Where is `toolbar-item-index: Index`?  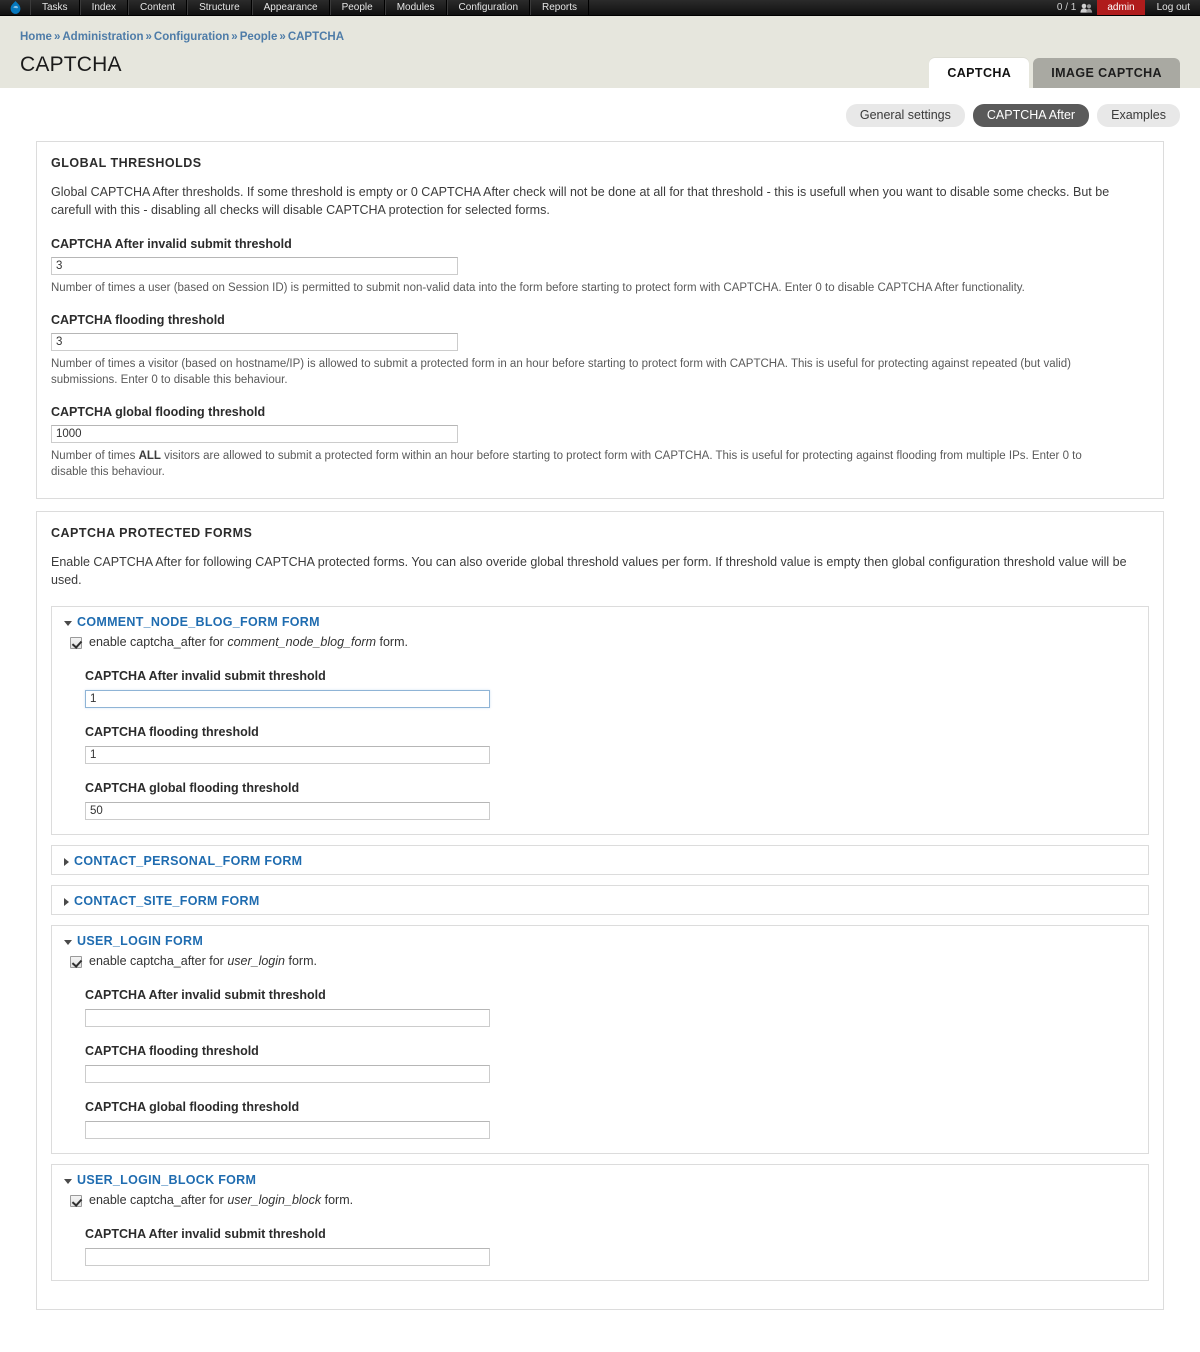 toolbar-item-index: Index is located at coordinates (104, 7).